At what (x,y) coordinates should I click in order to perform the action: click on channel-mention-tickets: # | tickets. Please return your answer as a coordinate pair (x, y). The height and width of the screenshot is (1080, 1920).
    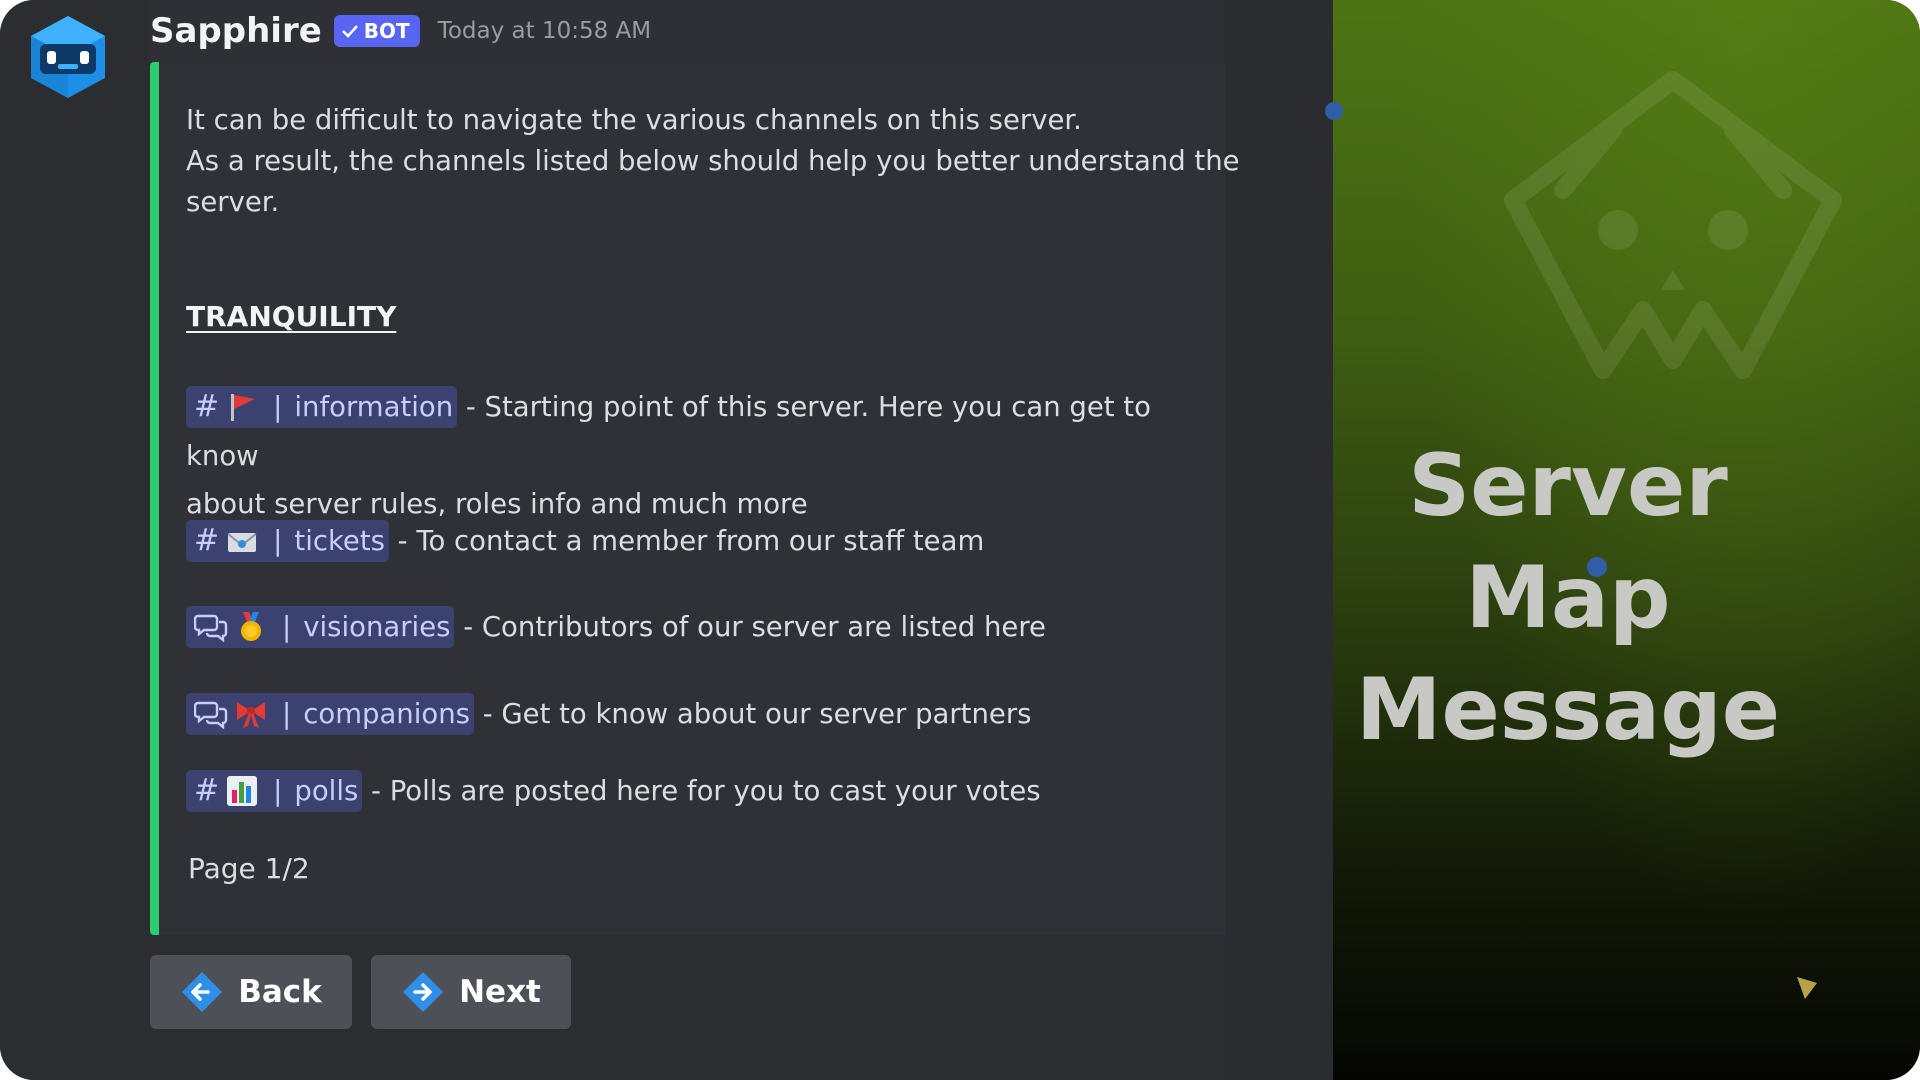
    Looking at the image, I should click on (287, 541).